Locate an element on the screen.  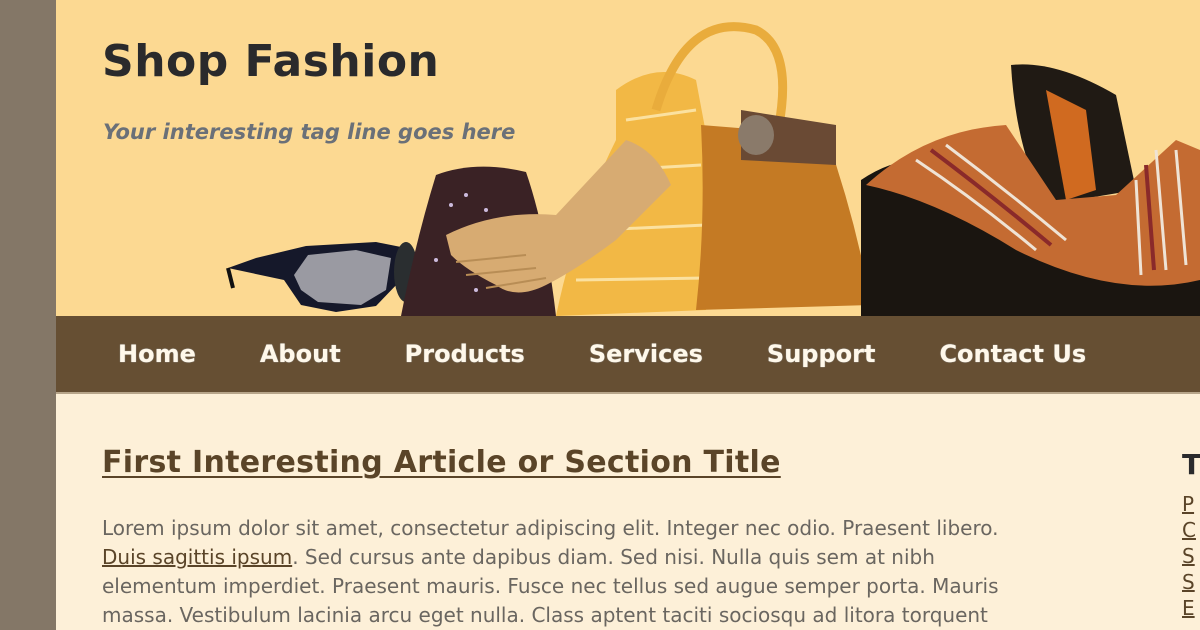
sidebar-links: P C S S E is located at coordinates (1191, 556).